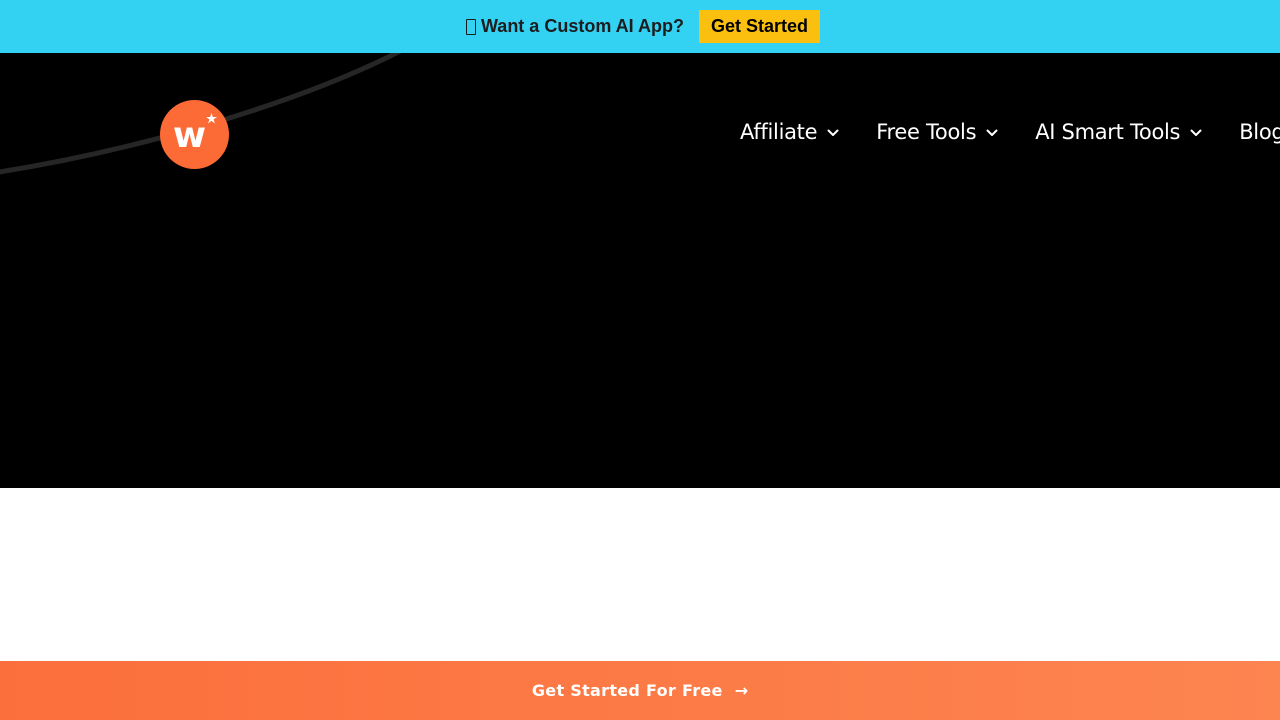  Describe the element at coordinates (779, 132) in the screenshot. I see `nav-item-label: Affiliate` at that location.